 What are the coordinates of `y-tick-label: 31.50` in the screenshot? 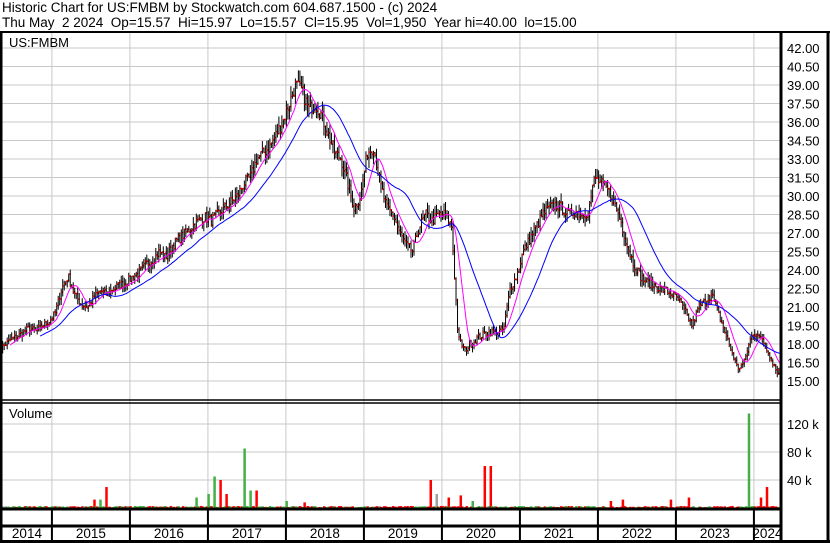 It's located at (803, 178).